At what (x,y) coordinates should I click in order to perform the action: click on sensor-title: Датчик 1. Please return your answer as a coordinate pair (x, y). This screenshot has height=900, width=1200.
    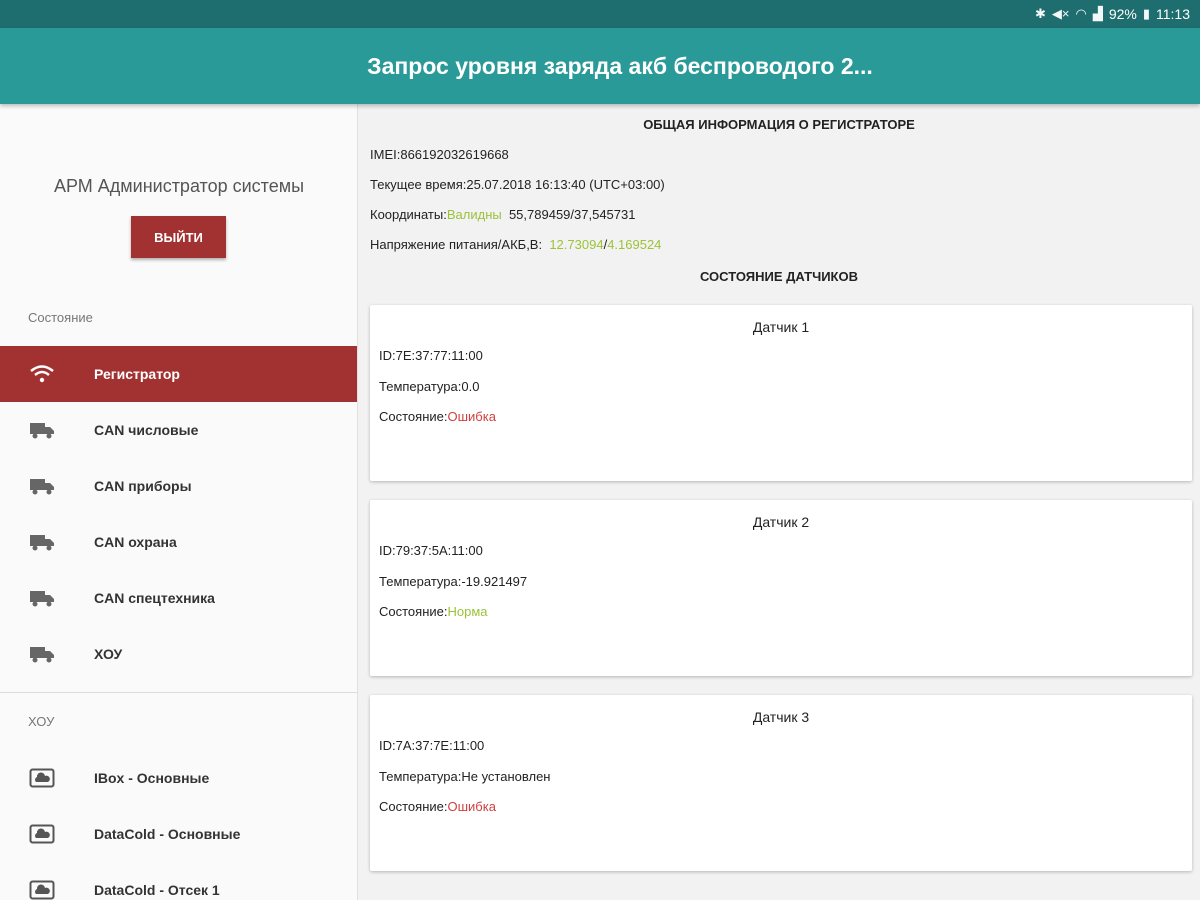
    Looking at the image, I should click on (781, 327).